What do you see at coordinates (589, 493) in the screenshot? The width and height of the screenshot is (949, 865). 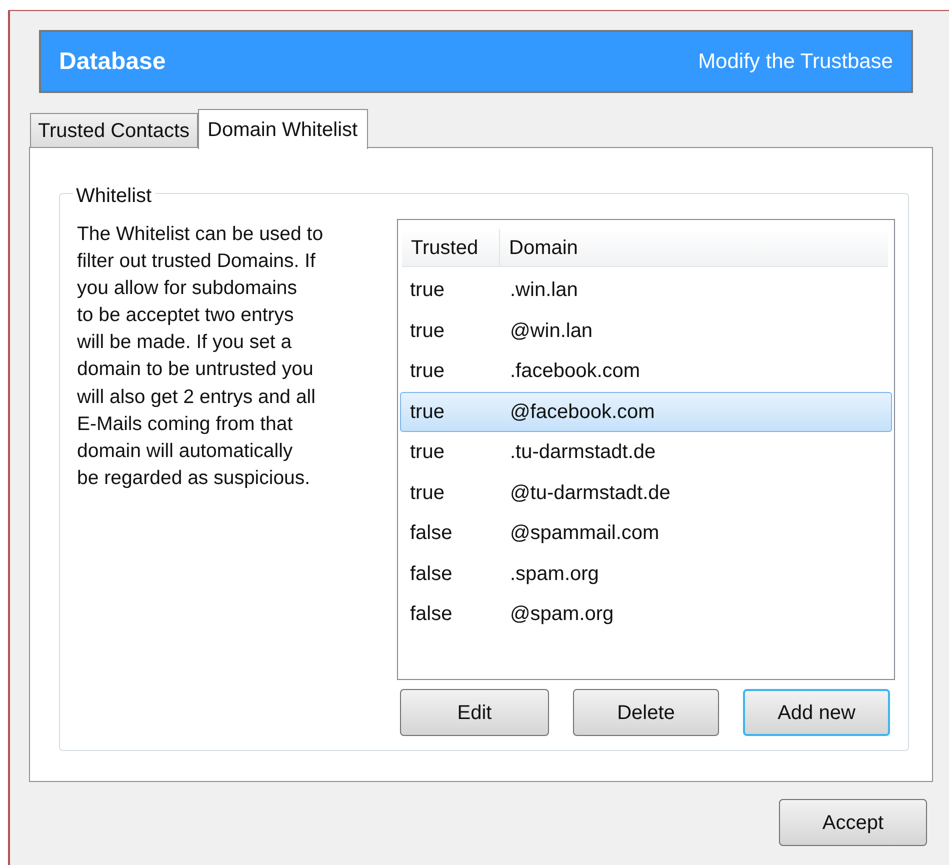 I see `table-cell-text: @tu-darmstadt.de` at bounding box center [589, 493].